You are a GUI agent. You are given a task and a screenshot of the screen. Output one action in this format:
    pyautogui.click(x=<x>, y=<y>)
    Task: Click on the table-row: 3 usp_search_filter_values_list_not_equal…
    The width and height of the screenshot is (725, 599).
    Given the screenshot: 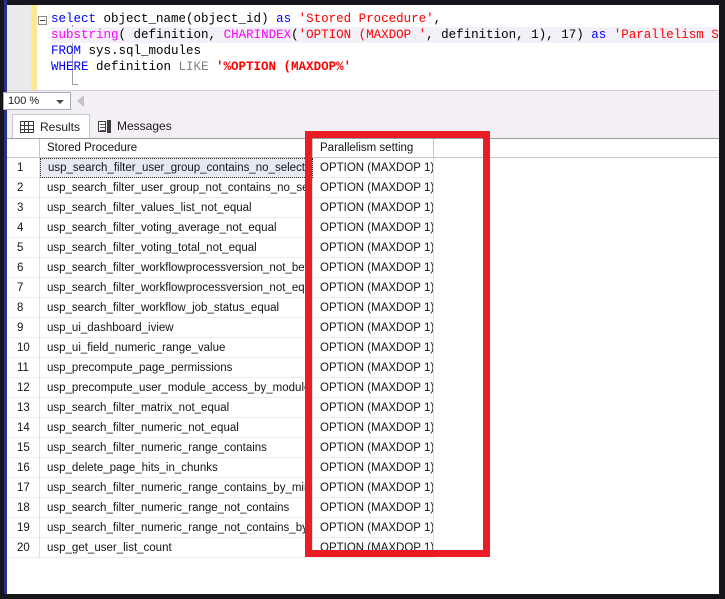 What is the action you would take?
    pyautogui.click(x=363, y=208)
    